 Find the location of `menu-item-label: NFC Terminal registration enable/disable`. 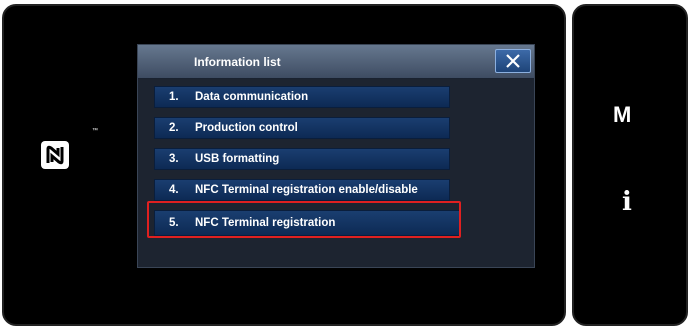

menu-item-label: NFC Terminal registration enable/disable is located at coordinates (306, 190).